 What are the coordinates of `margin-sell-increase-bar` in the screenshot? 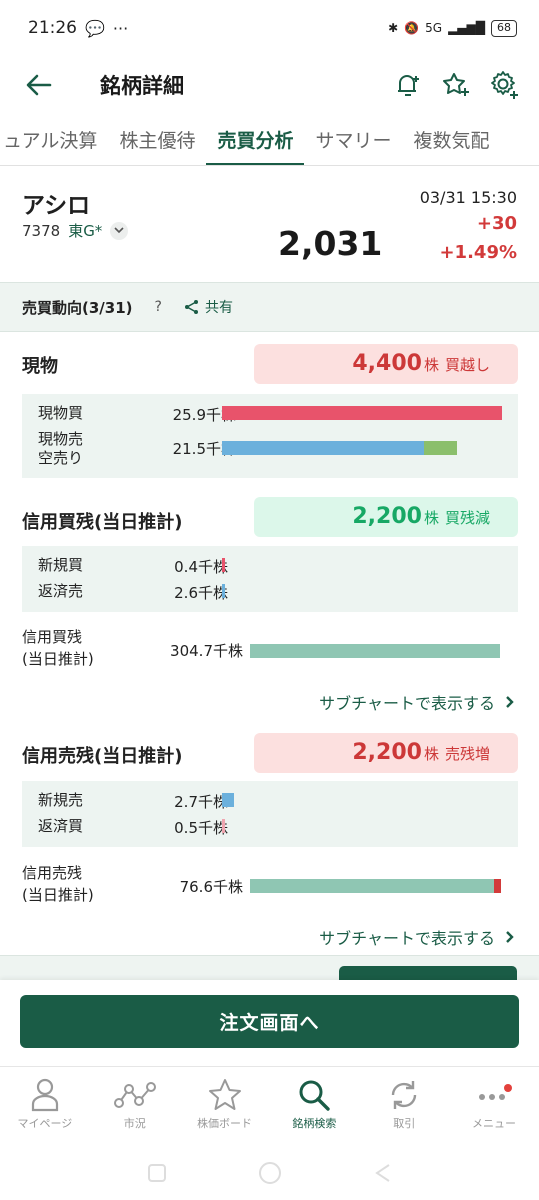 It's located at (497, 886).